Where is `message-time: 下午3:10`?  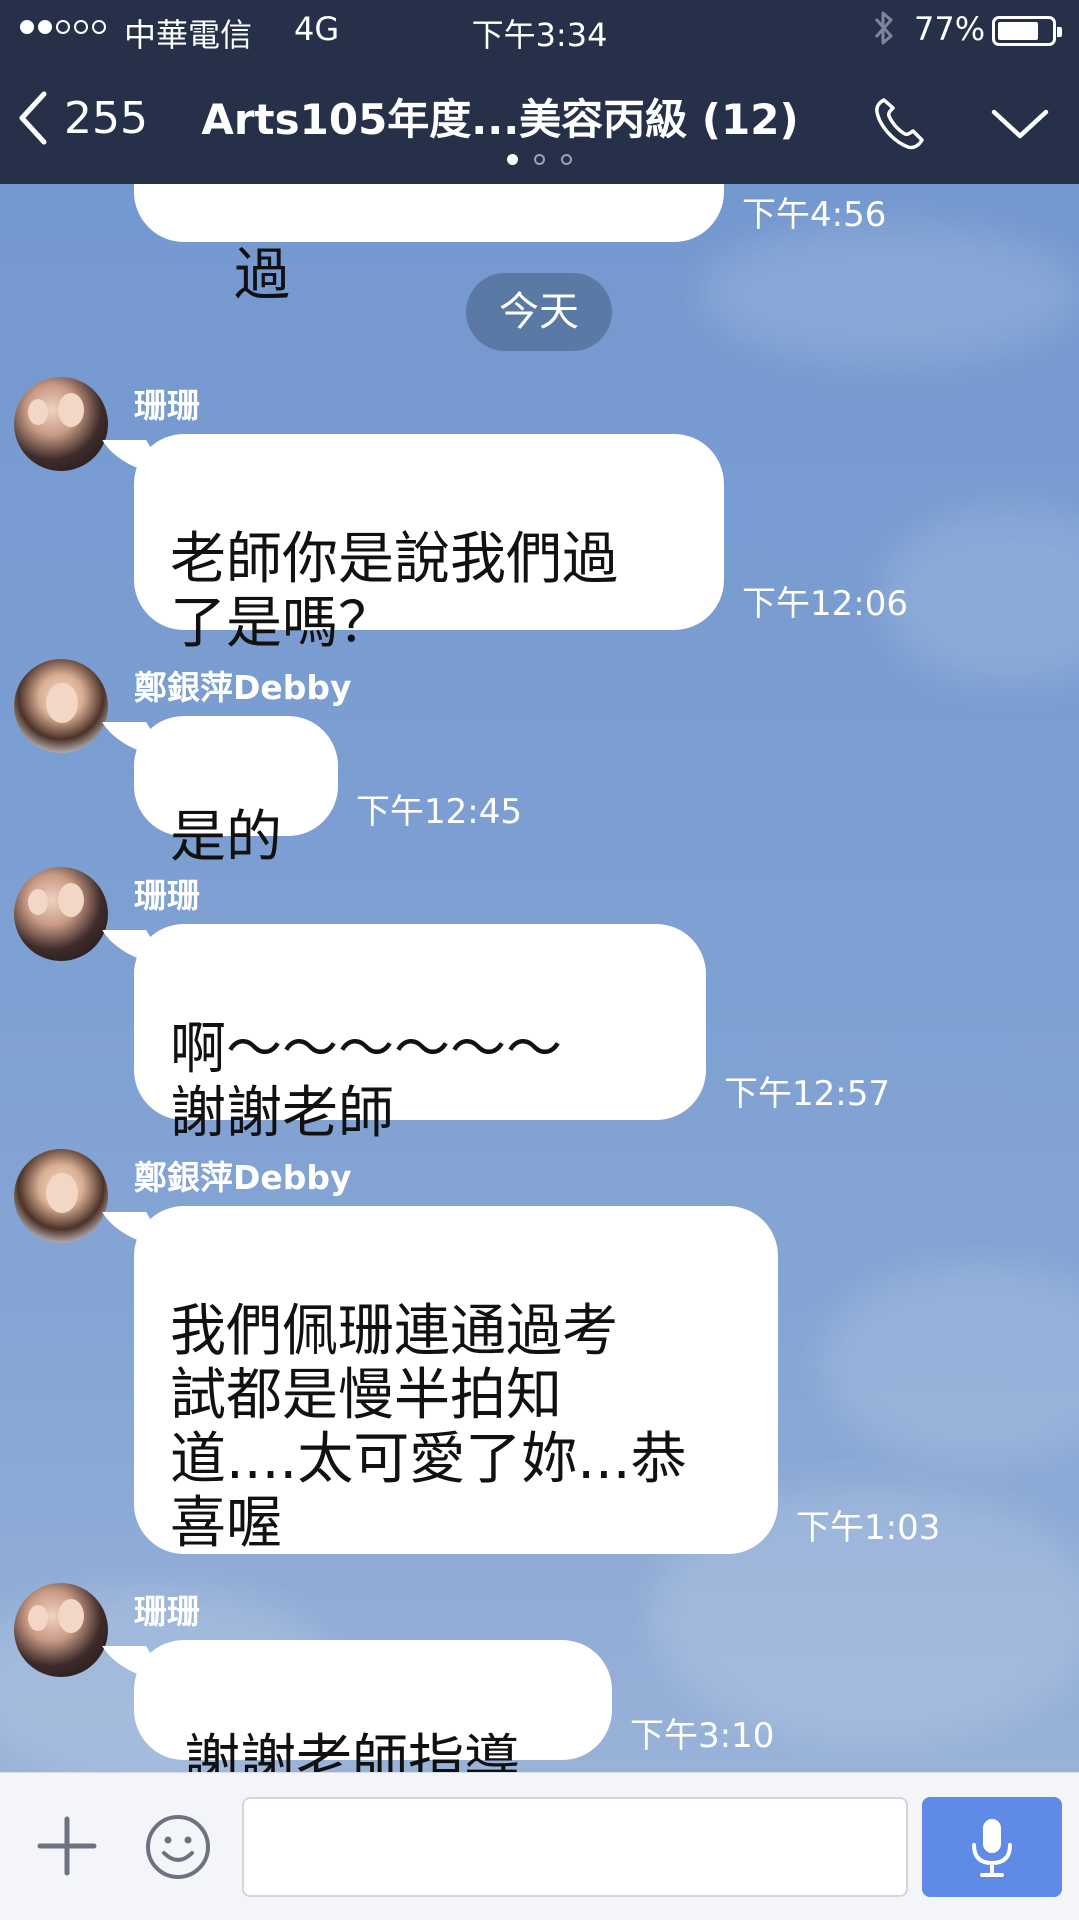
message-time: 下午3:10 is located at coordinates (702, 1736).